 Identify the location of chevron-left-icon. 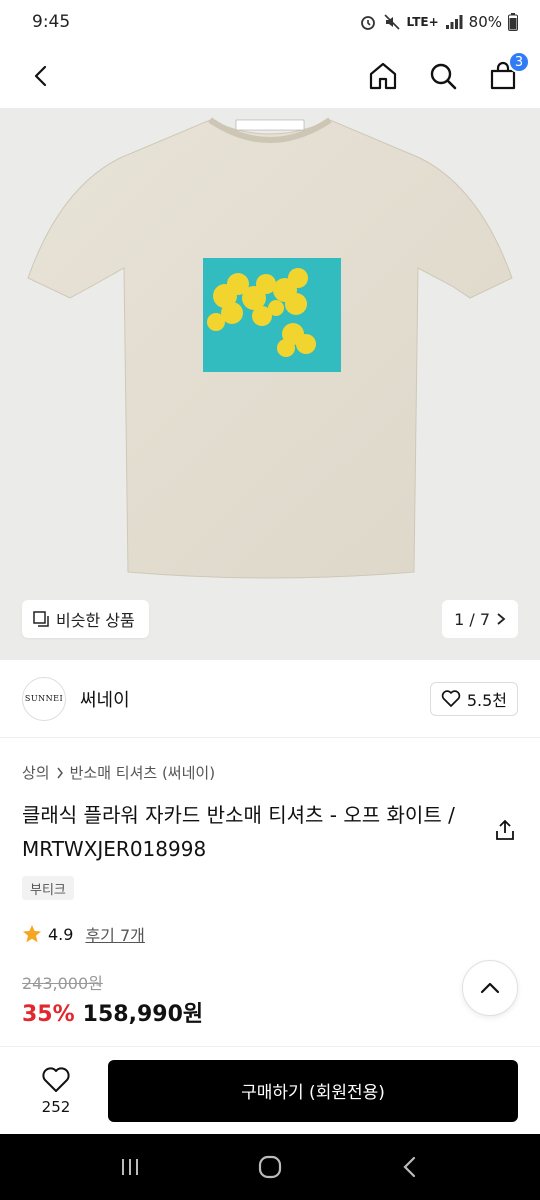
(40, 76).